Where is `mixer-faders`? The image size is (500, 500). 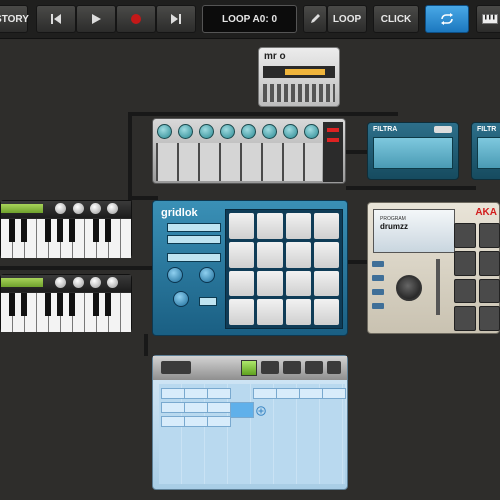
mixer-faders is located at coordinates (239, 162).